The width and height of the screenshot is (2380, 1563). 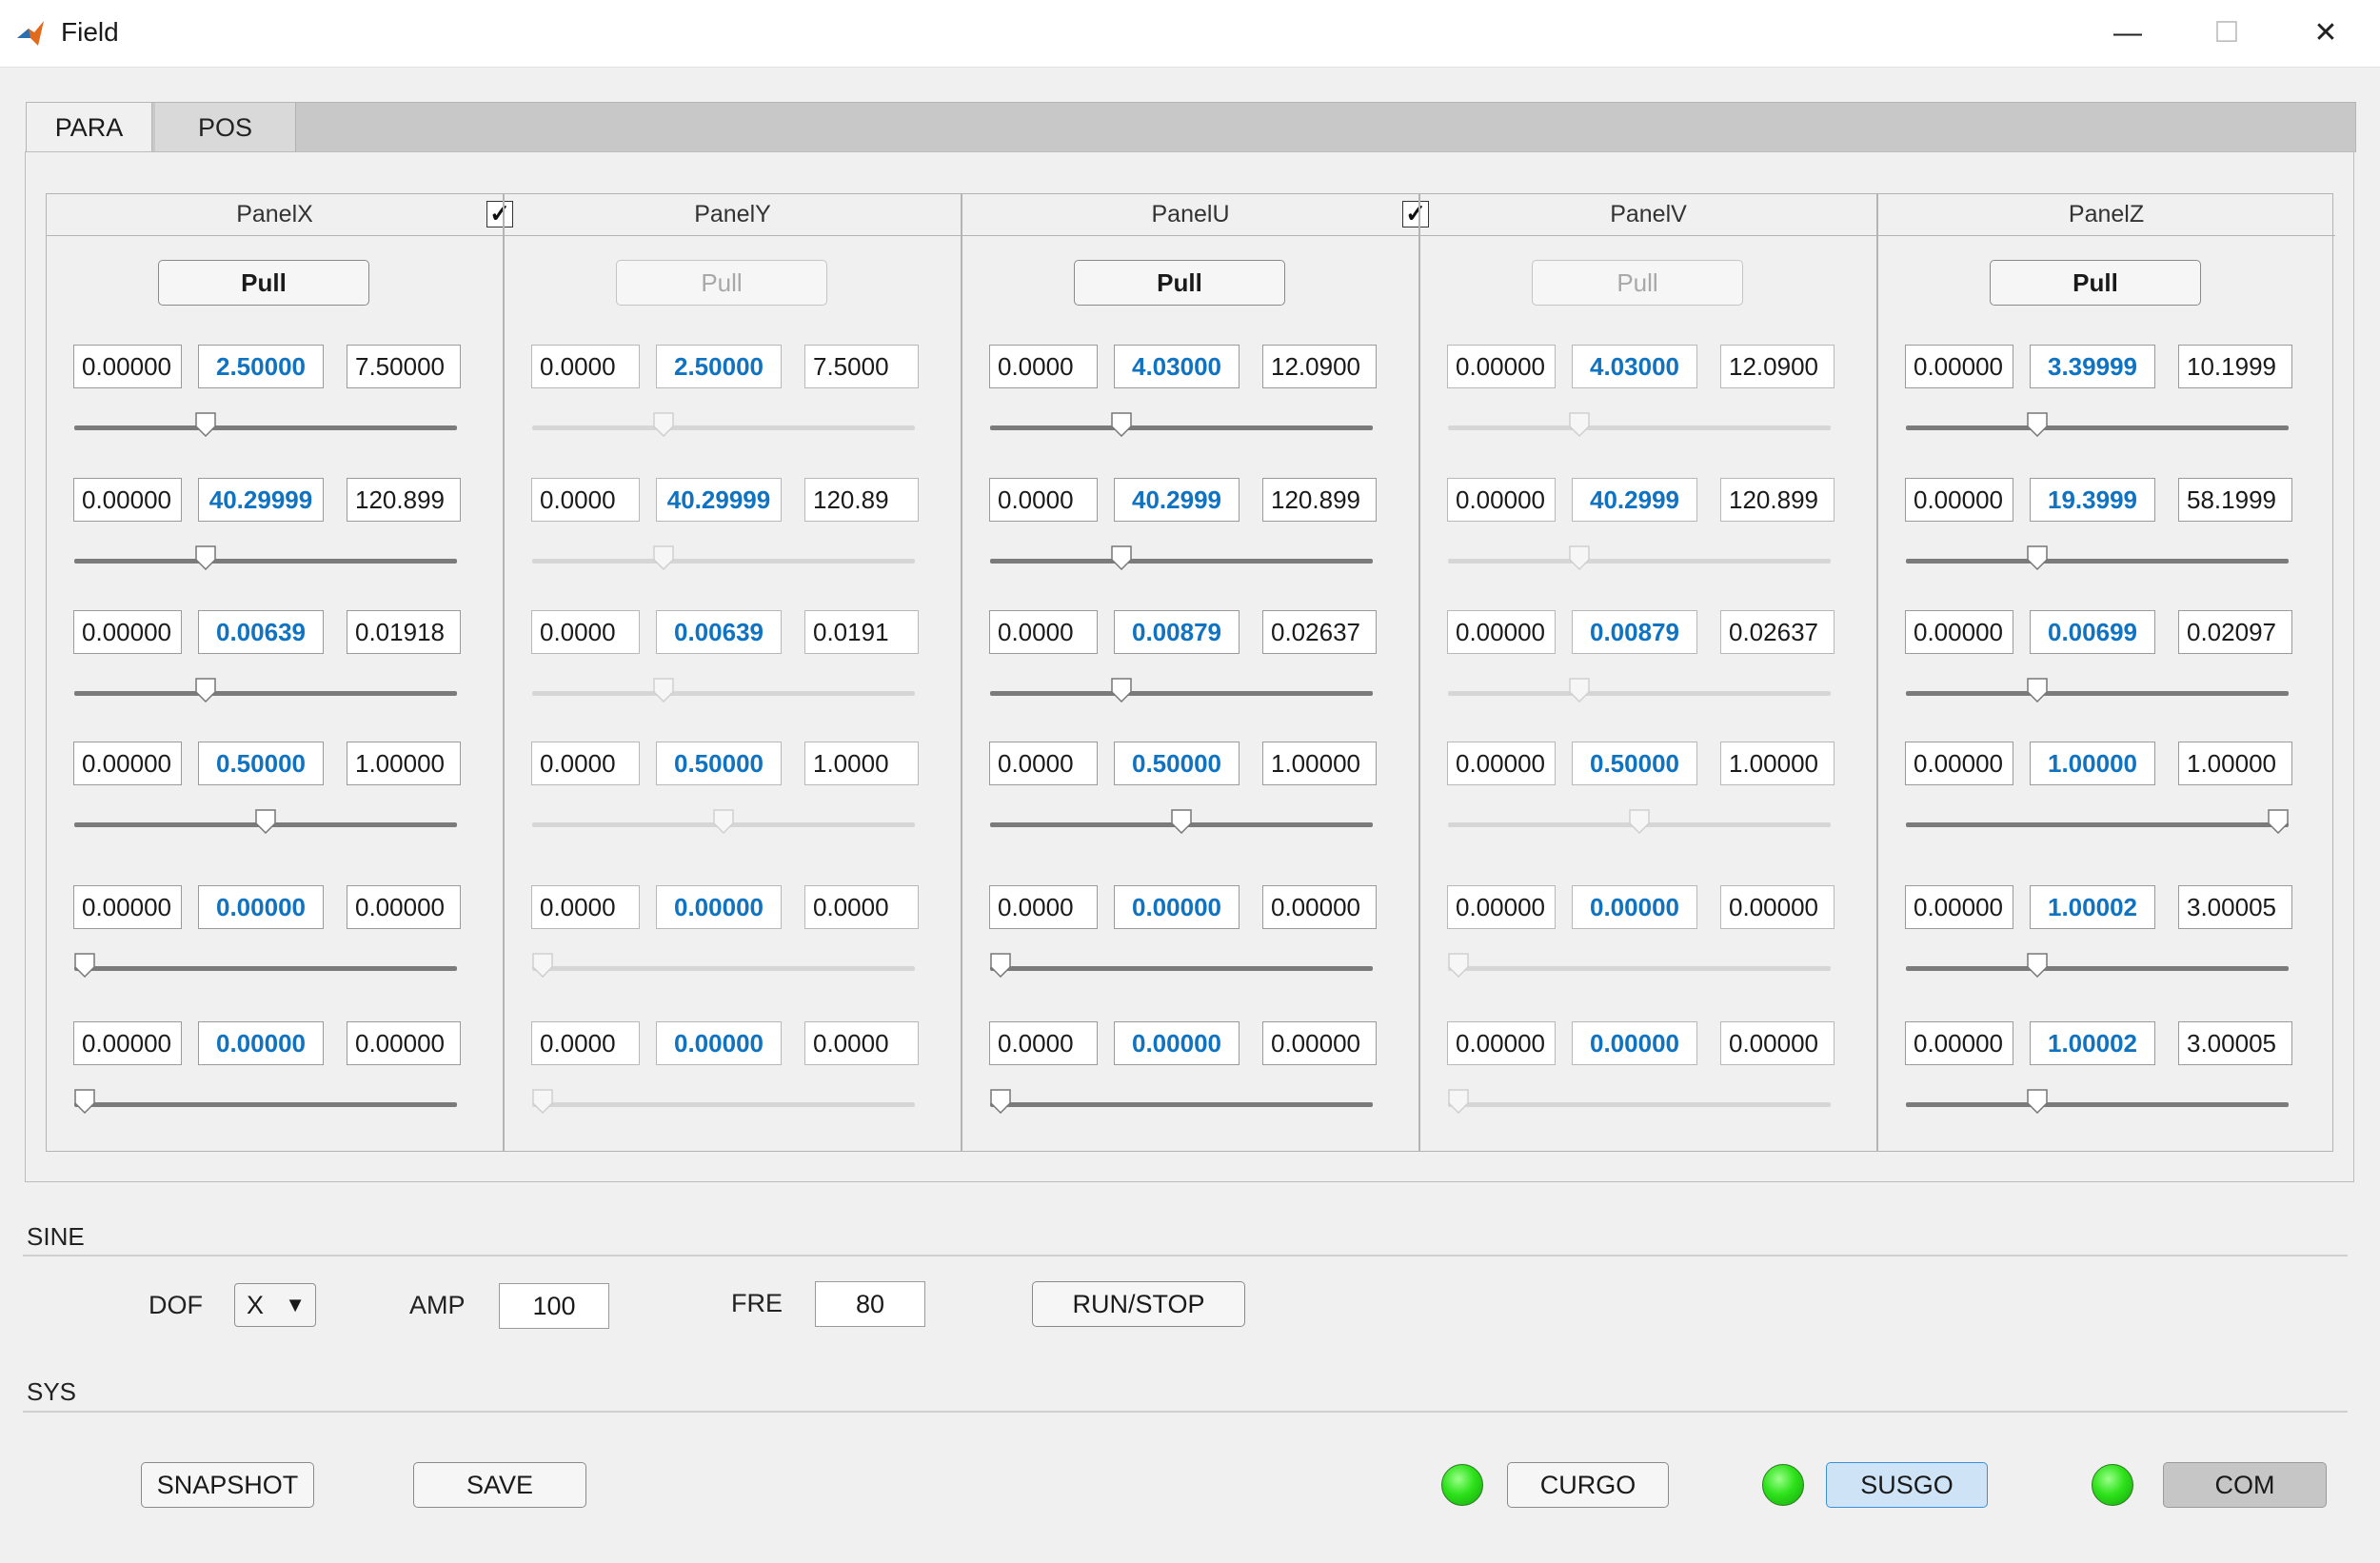 I want to click on panely-row1-max-field: 7.5000, so click(x=861, y=367).